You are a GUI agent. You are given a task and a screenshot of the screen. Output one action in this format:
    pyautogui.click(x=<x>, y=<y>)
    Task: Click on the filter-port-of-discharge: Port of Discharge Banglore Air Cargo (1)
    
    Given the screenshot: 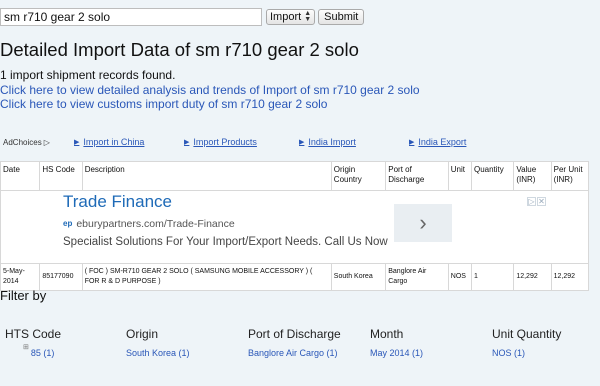 What is the action you would take?
    pyautogui.click(x=294, y=342)
    